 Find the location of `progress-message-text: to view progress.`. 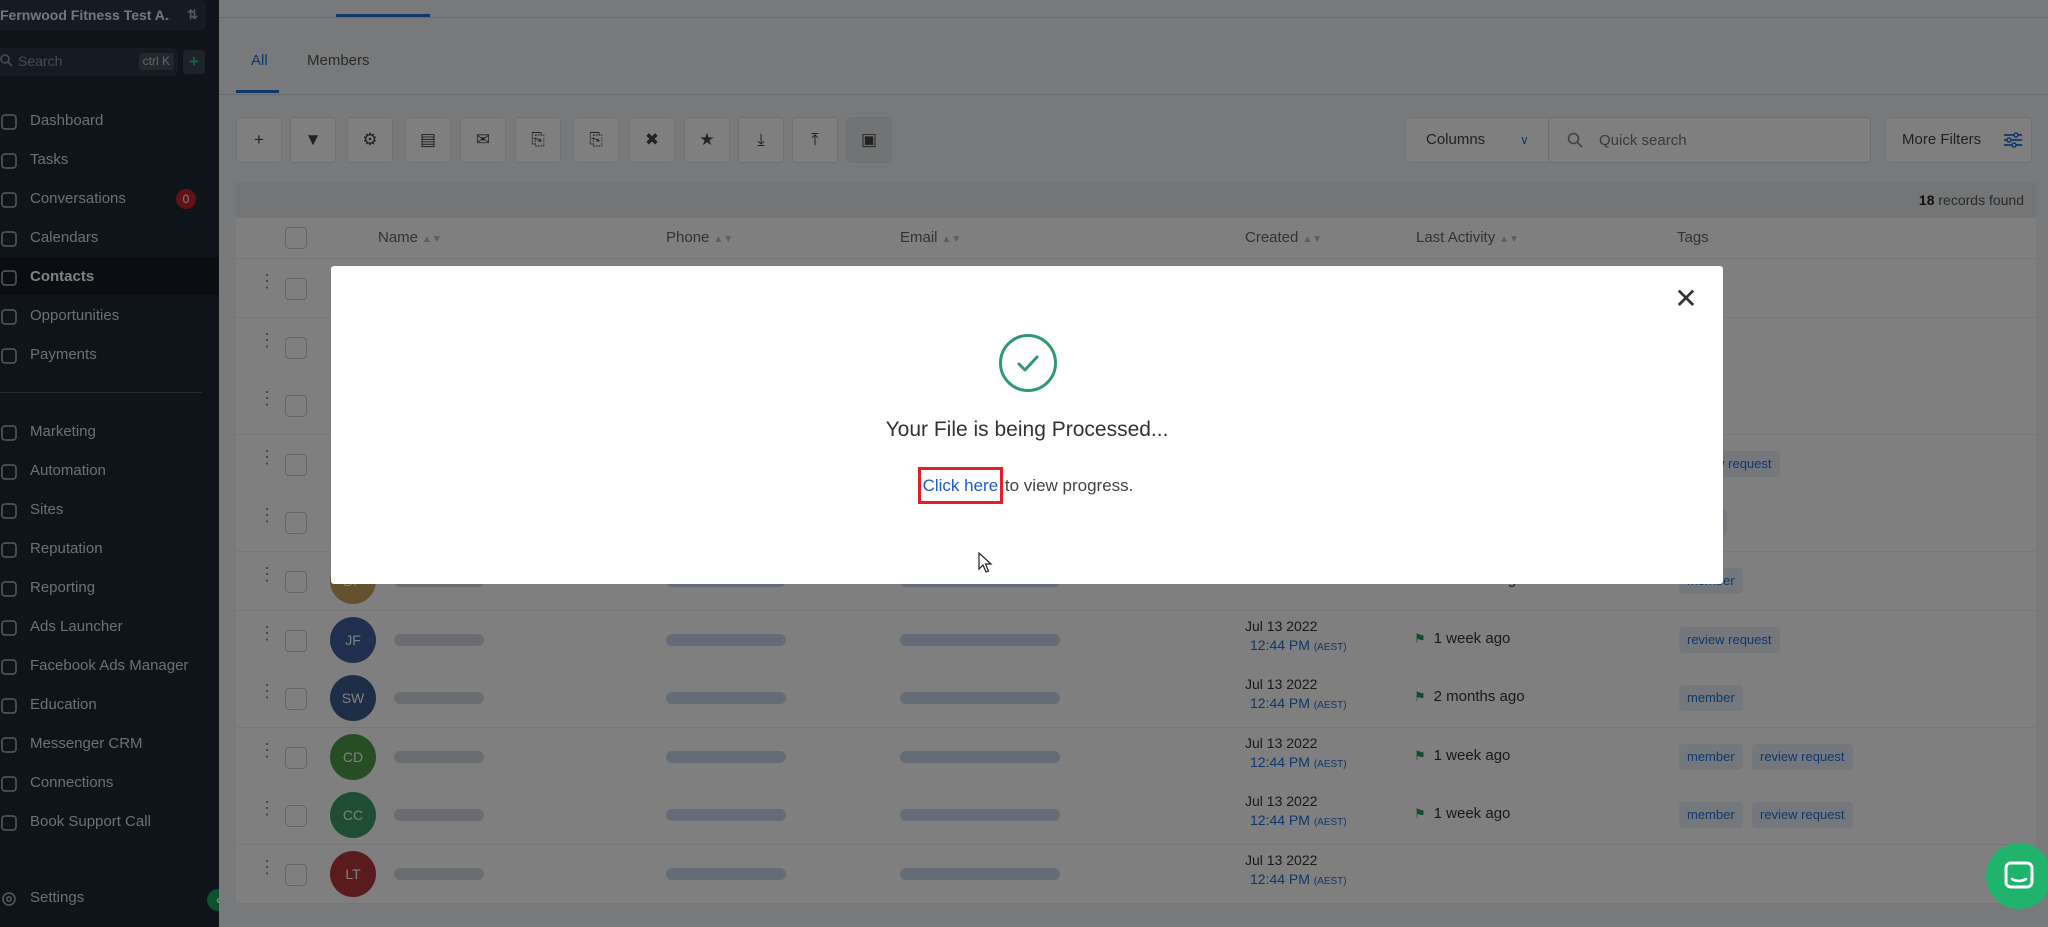

progress-message-text: to view progress. is located at coordinates (1067, 485).